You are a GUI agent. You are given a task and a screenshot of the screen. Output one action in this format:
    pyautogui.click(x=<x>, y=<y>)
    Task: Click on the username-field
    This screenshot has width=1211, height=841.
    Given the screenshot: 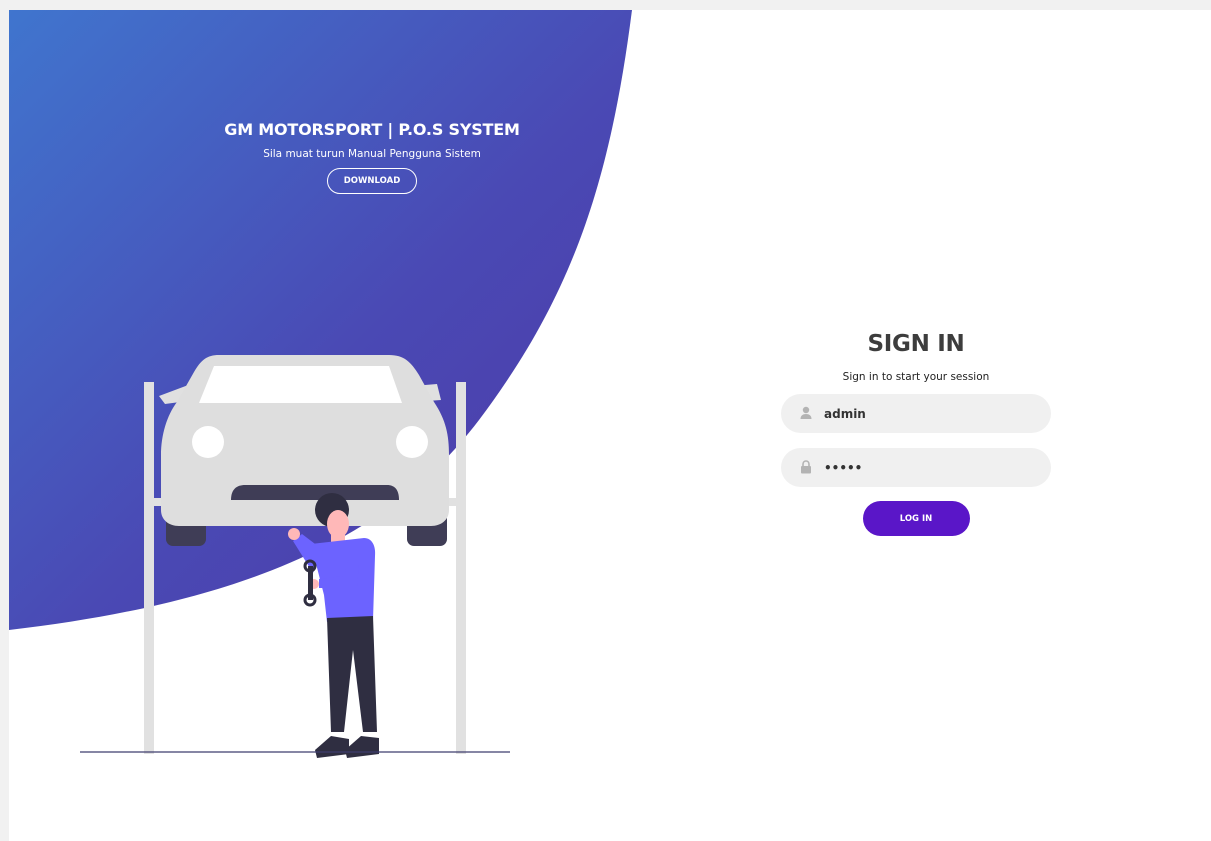 What is the action you would take?
    pyautogui.click(x=916, y=413)
    